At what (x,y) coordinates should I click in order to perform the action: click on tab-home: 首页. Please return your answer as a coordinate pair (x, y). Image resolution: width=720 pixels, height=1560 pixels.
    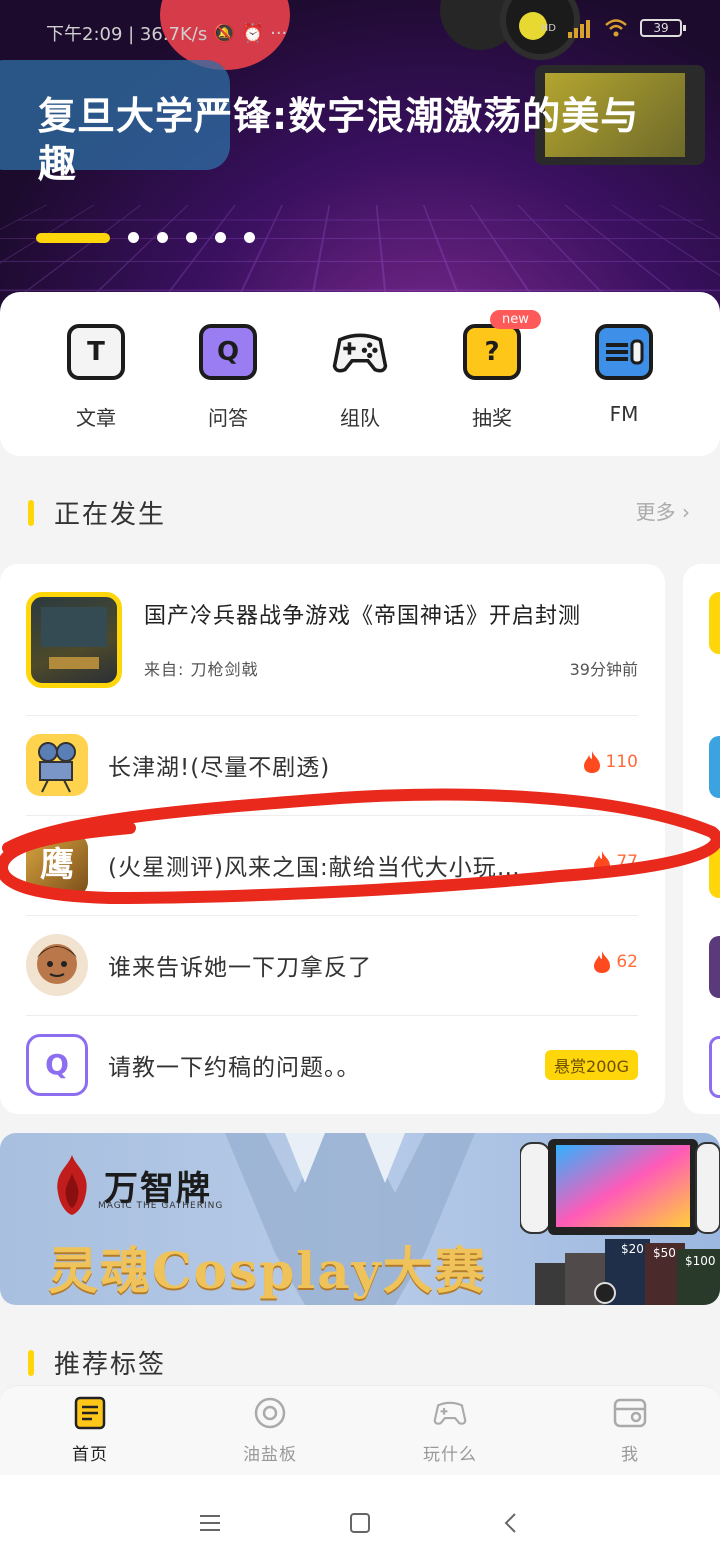
    Looking at the image, I should click on (90, 1430).